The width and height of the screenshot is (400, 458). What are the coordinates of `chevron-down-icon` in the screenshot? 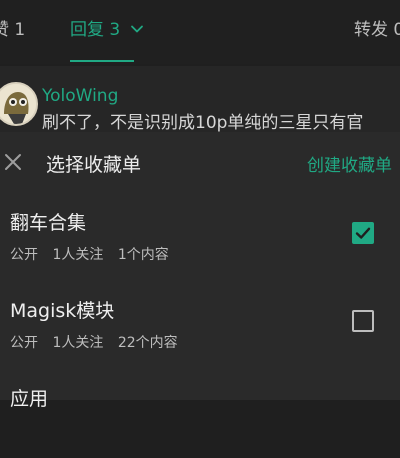 It's located at (136, 29).